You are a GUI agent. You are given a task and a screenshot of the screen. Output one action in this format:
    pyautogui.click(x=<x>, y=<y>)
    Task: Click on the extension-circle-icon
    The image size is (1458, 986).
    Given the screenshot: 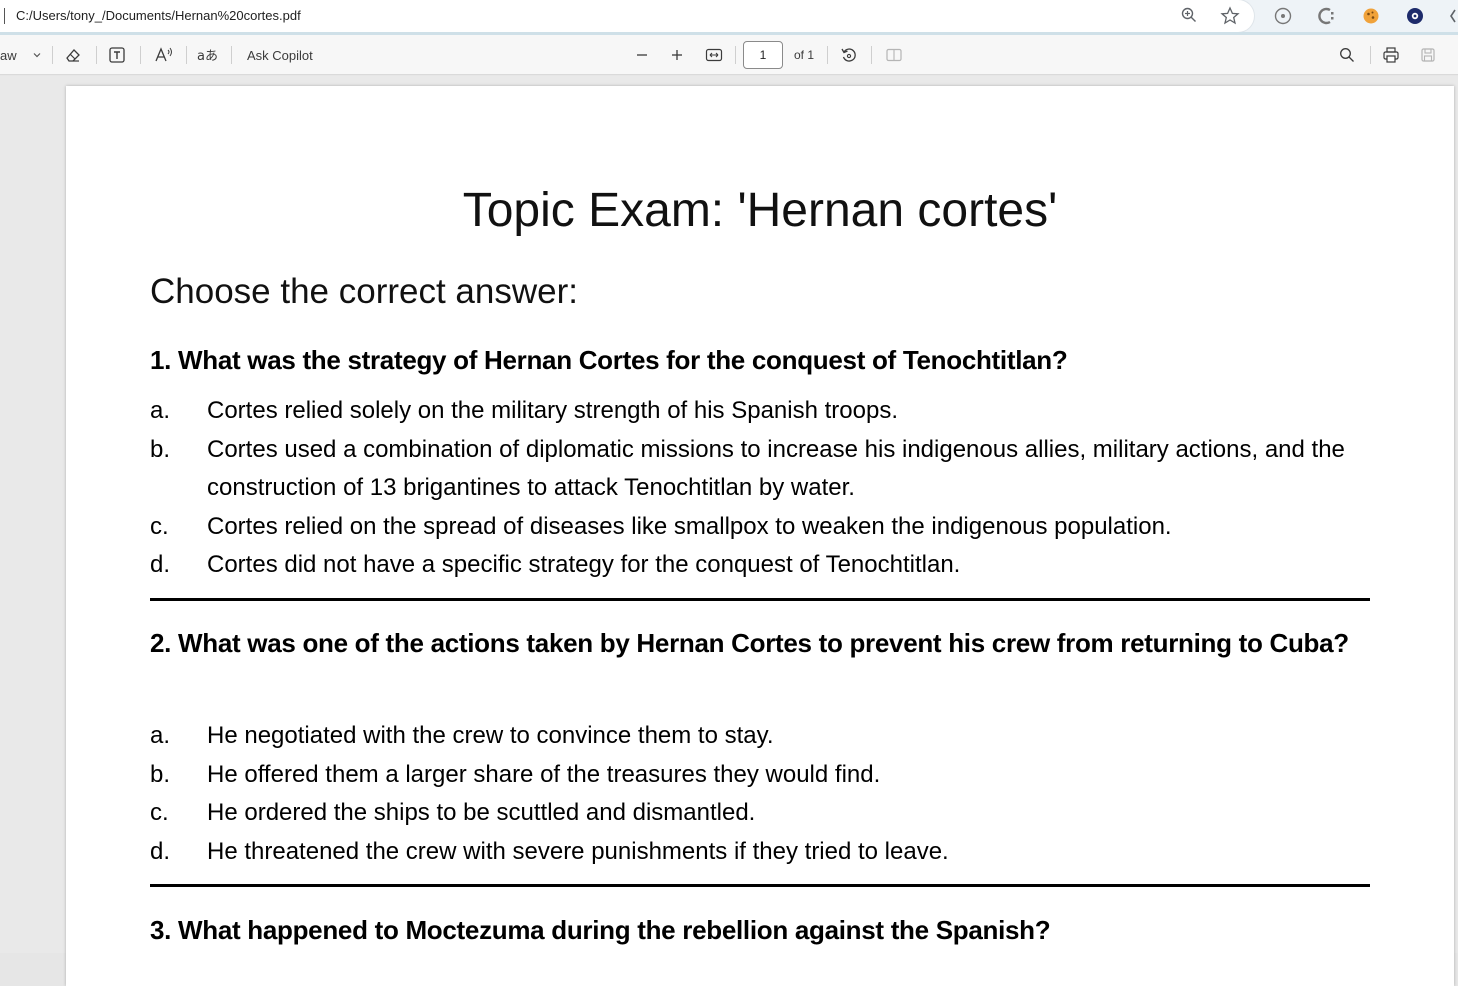 What is the action you would take?
    pyautogui.click(x=1283, y=16)
    